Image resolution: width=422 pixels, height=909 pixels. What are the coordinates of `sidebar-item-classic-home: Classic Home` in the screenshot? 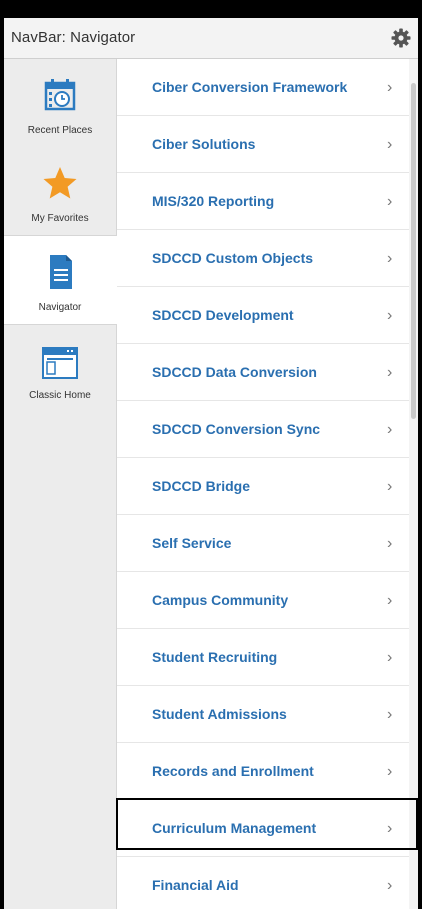 It's located at (60, 368).